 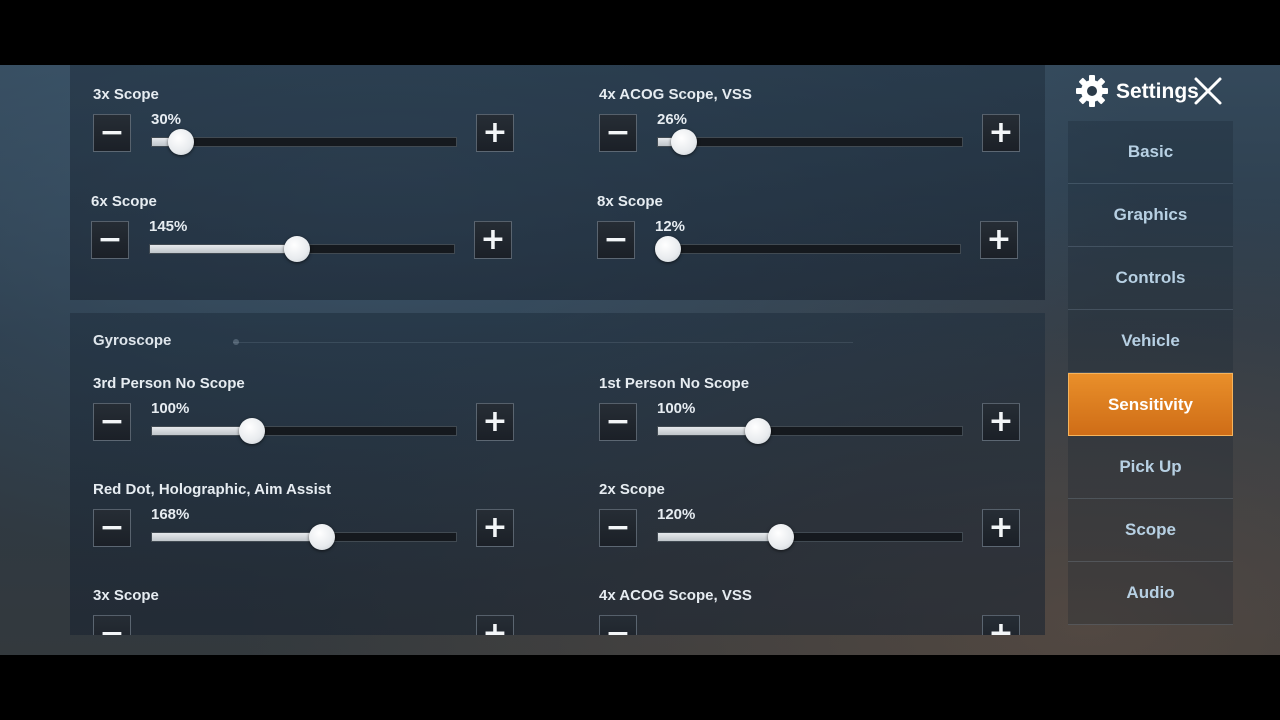 What do you see at coordinates (1150, 404) in the screenshot?
I see `sidebar-item-sensitivity: Sensitivity` at bounding box center [1150, 404].